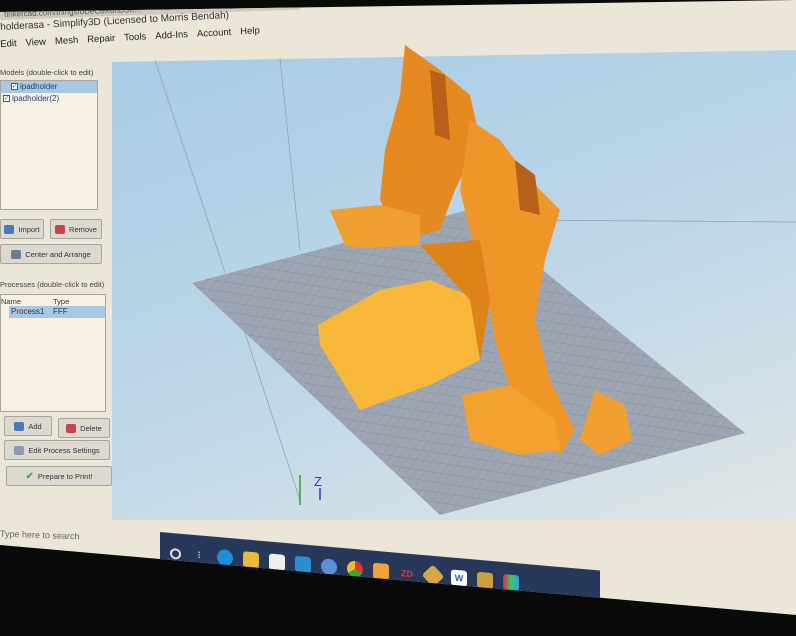 This screenshot has height=636, width=796. I want to click on z-axis-label: Z, so click(318, 481).